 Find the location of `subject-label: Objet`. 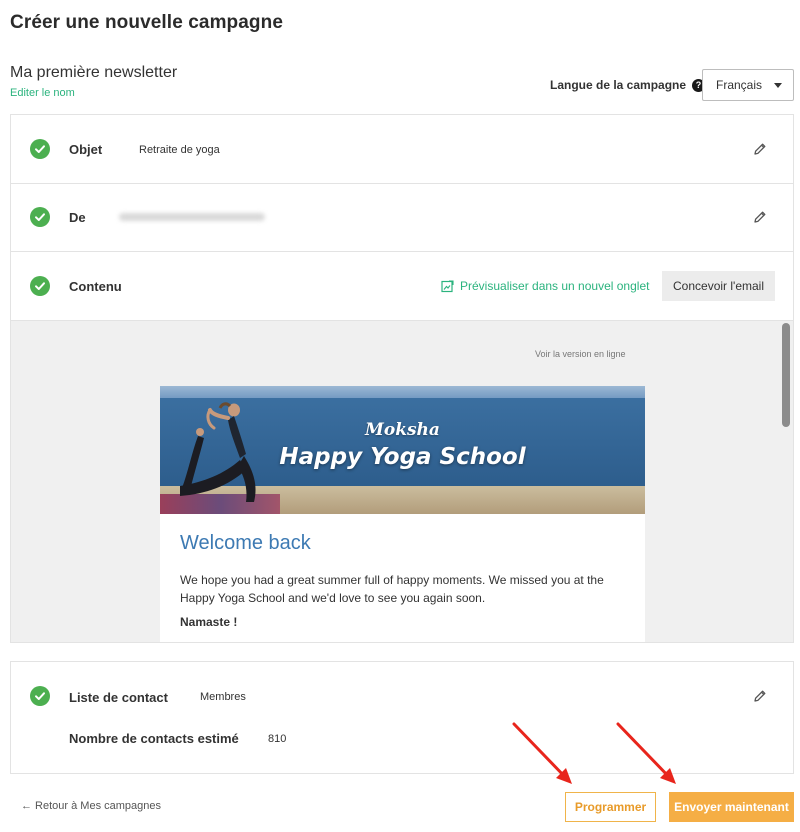

subject-label: Objet is located at coordinates (86, 149).